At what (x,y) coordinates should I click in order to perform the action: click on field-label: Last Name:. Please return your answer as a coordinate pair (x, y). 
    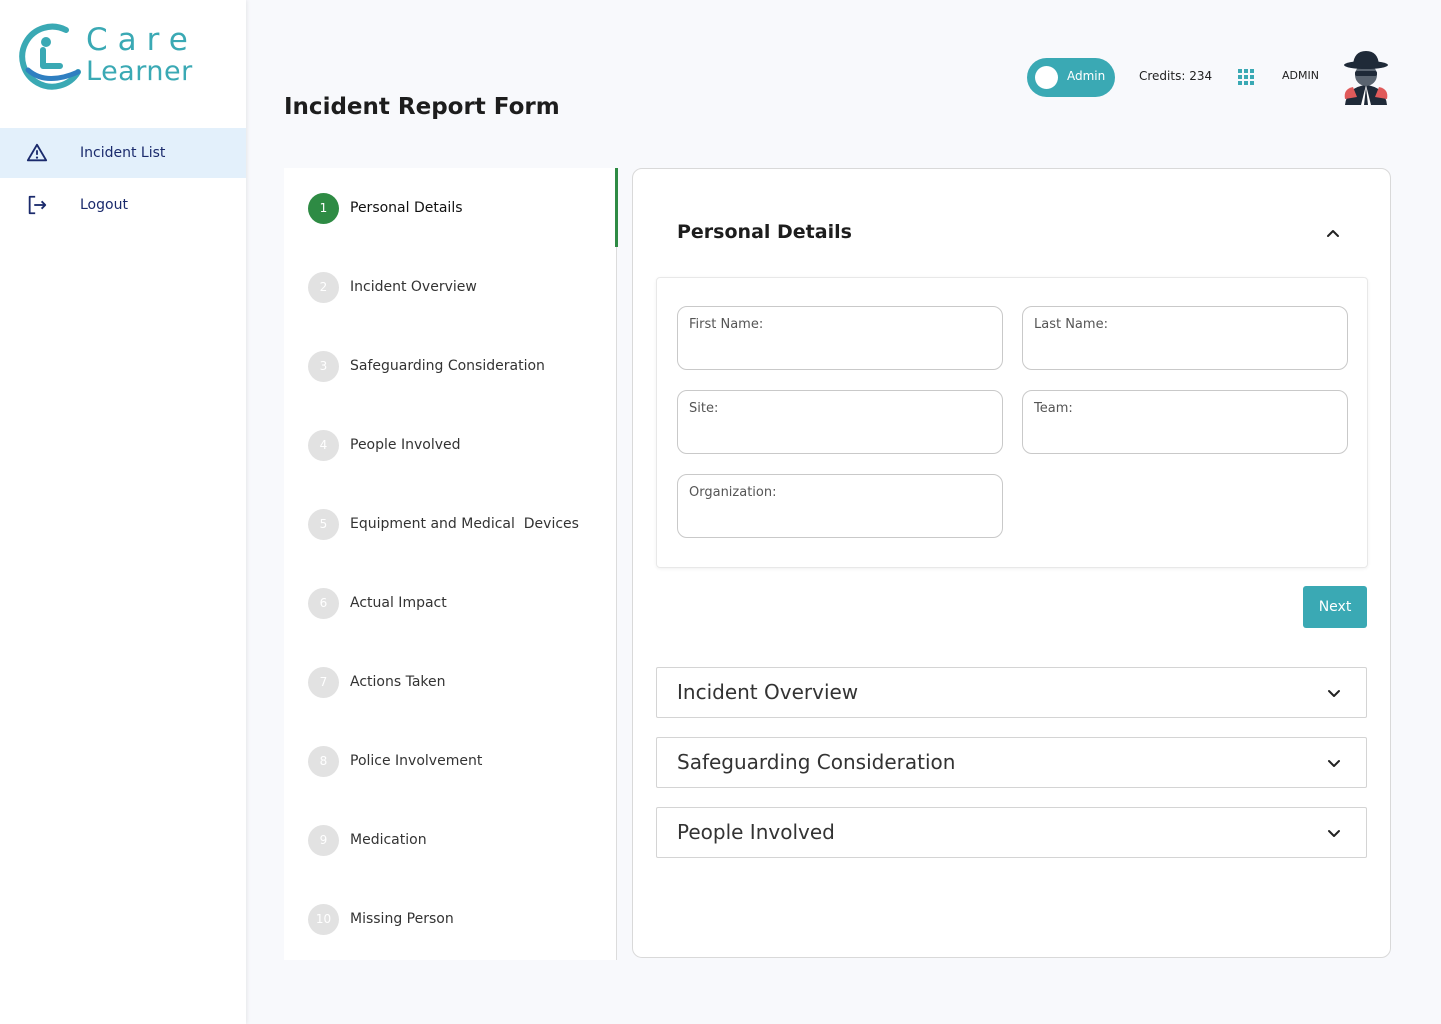
    Looking at the image, I should click on (1071, 324).